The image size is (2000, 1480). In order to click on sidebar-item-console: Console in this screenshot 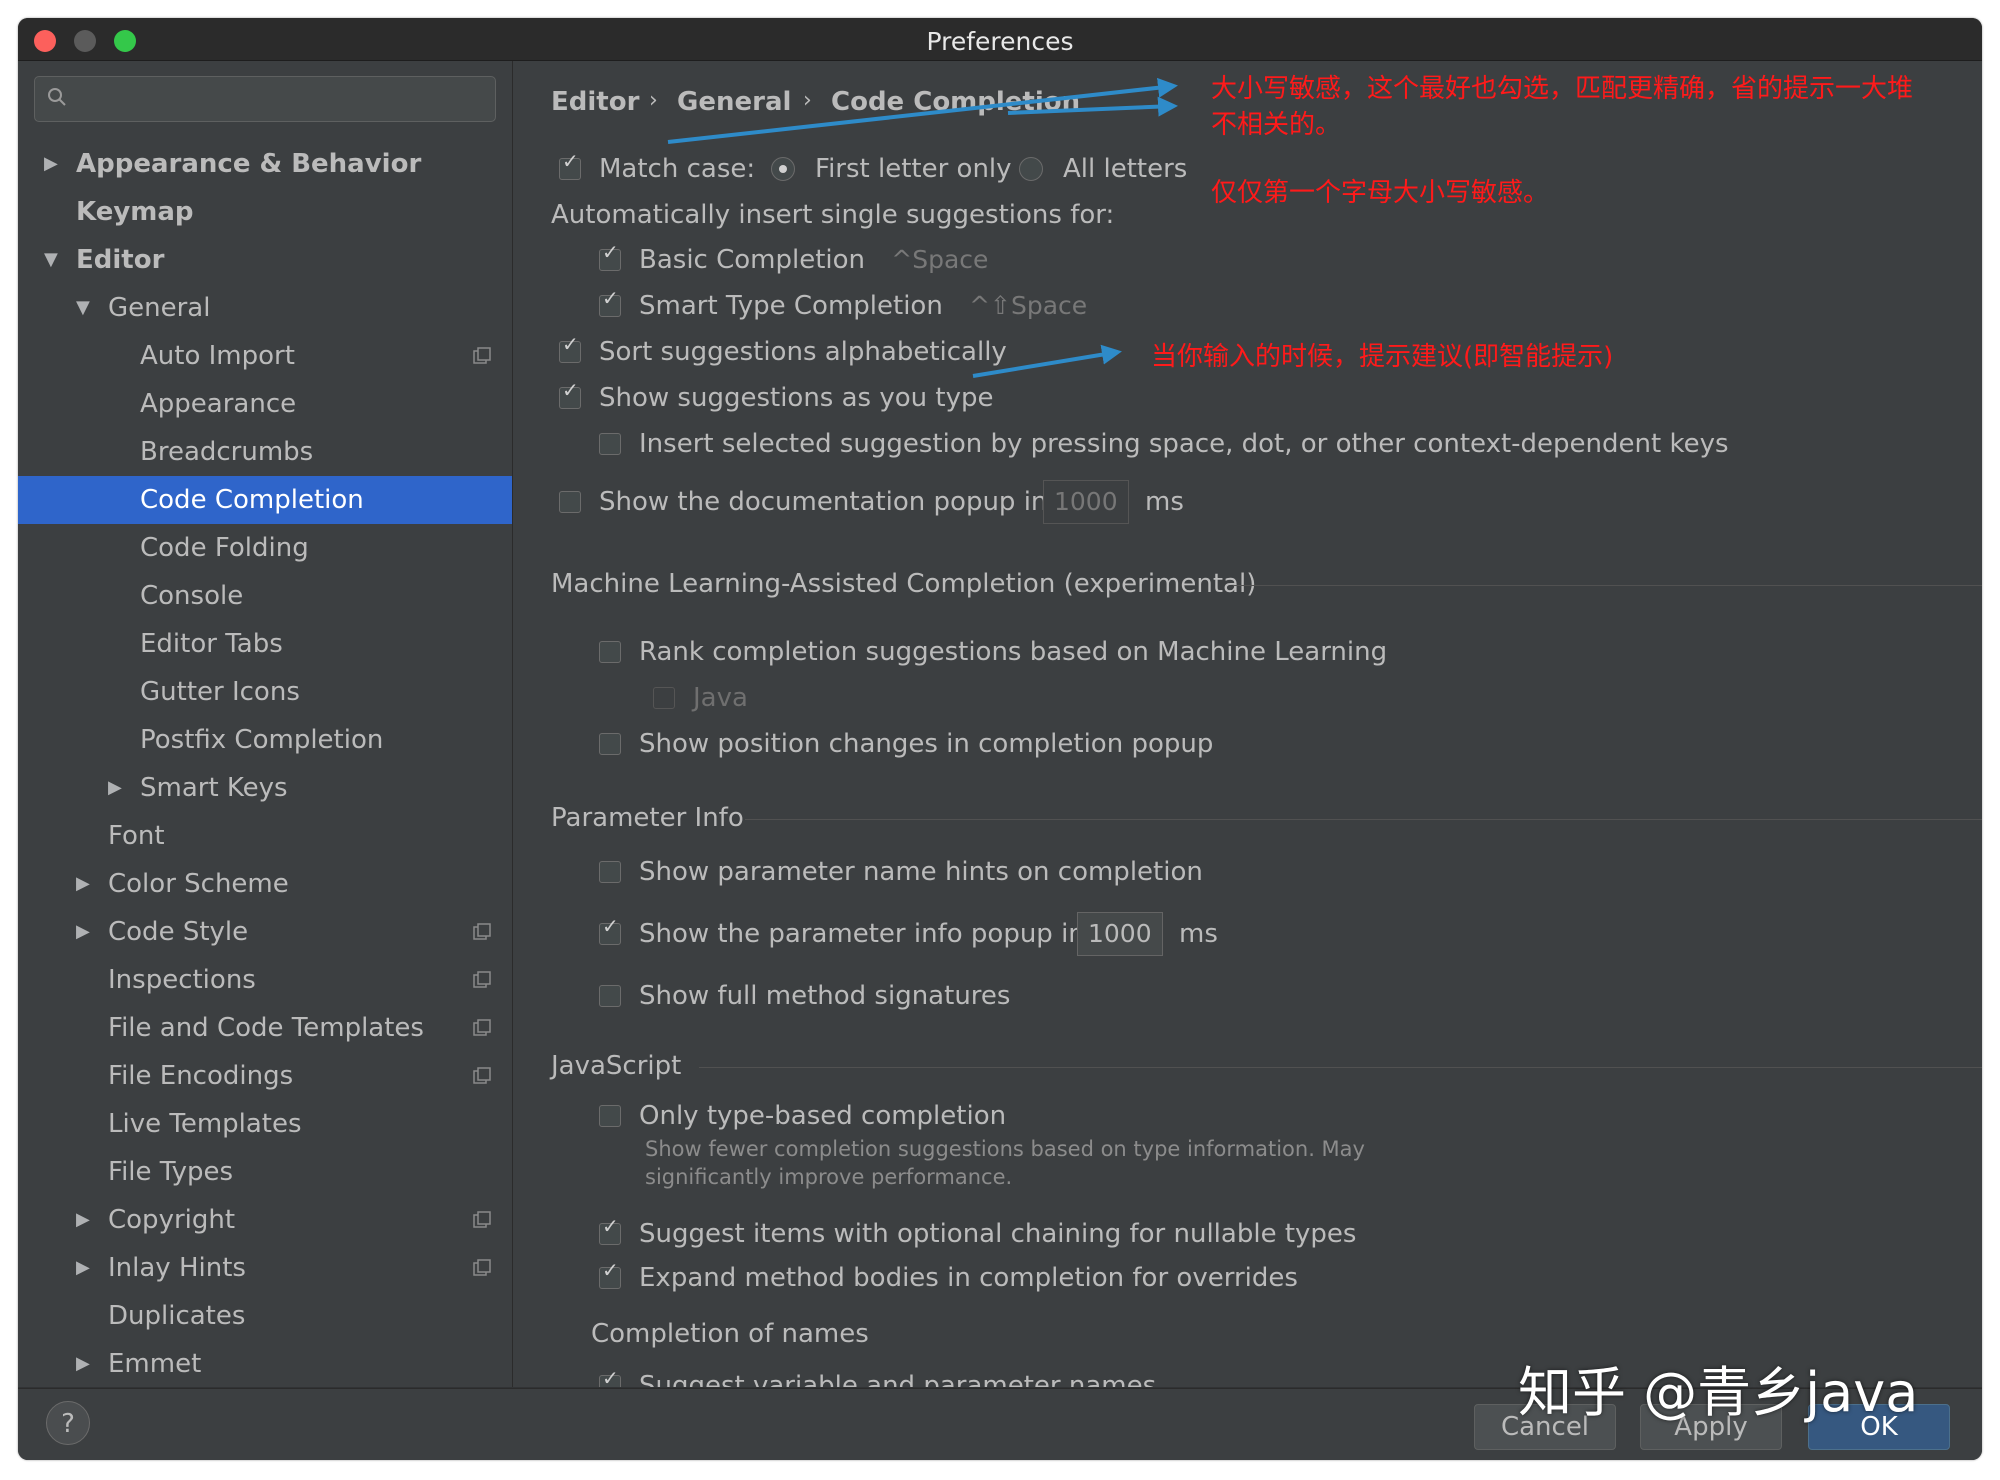, I will do `click(265, 596)`.